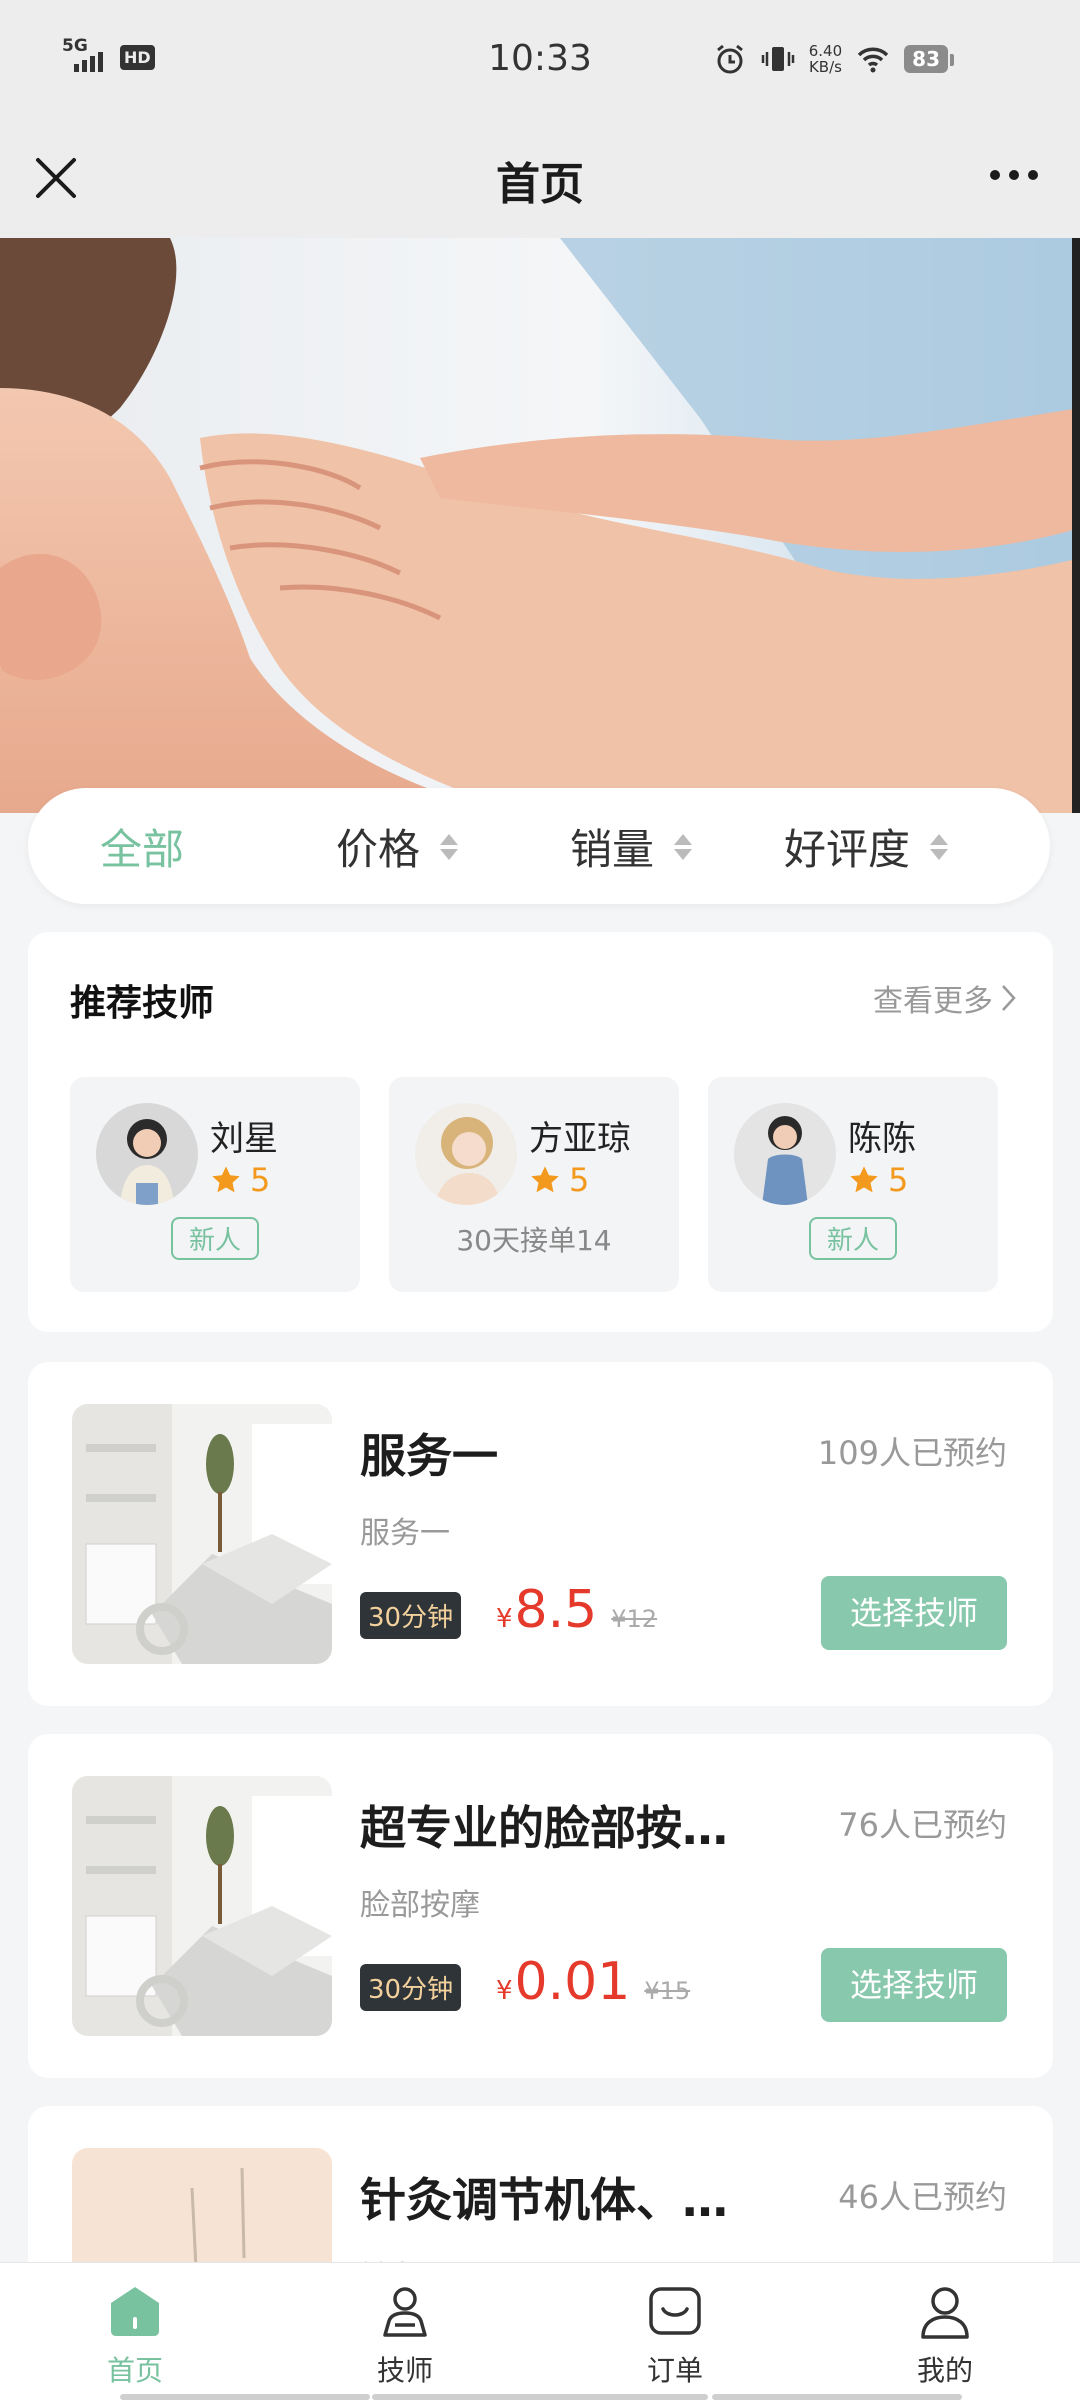 The width and height of the screenshot is (1080, 2400). I want to click on status-right: 6.40 KB/s 83, so click(833, 59).